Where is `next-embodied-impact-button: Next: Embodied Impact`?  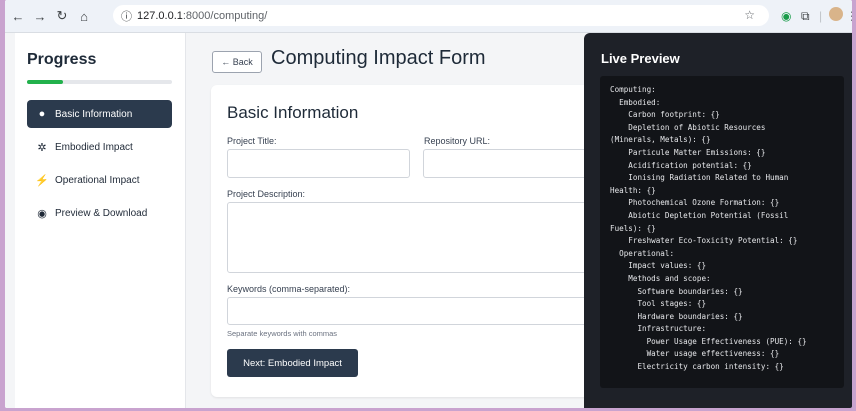 next-embodied-impact-button: Next: Embodied Impact is located at coordinates (292, 363).